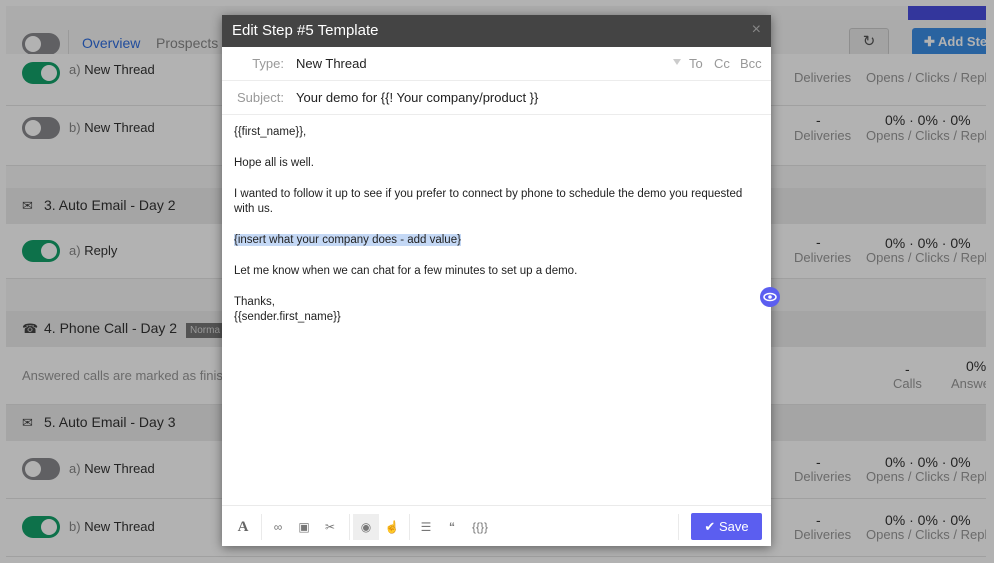  I want to click on modal-title: Edit Step #5 Template, so click(305, 30).